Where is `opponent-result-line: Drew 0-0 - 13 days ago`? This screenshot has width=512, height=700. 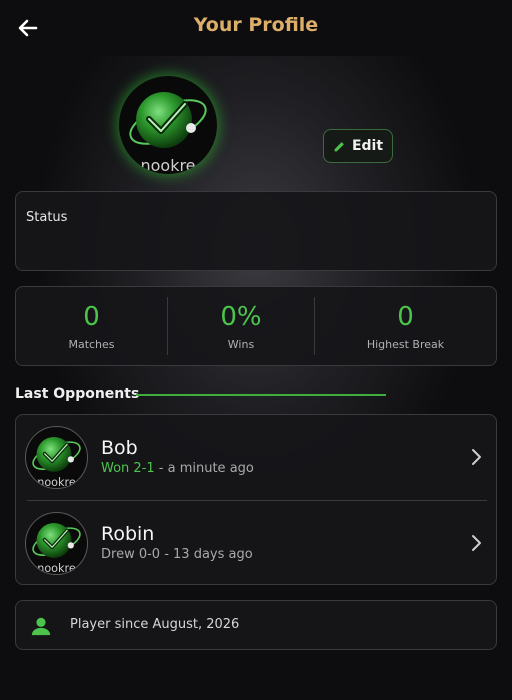 opponent-result-line: Drew 0-0 - 13 days ago is located at coordinates (177, 554).